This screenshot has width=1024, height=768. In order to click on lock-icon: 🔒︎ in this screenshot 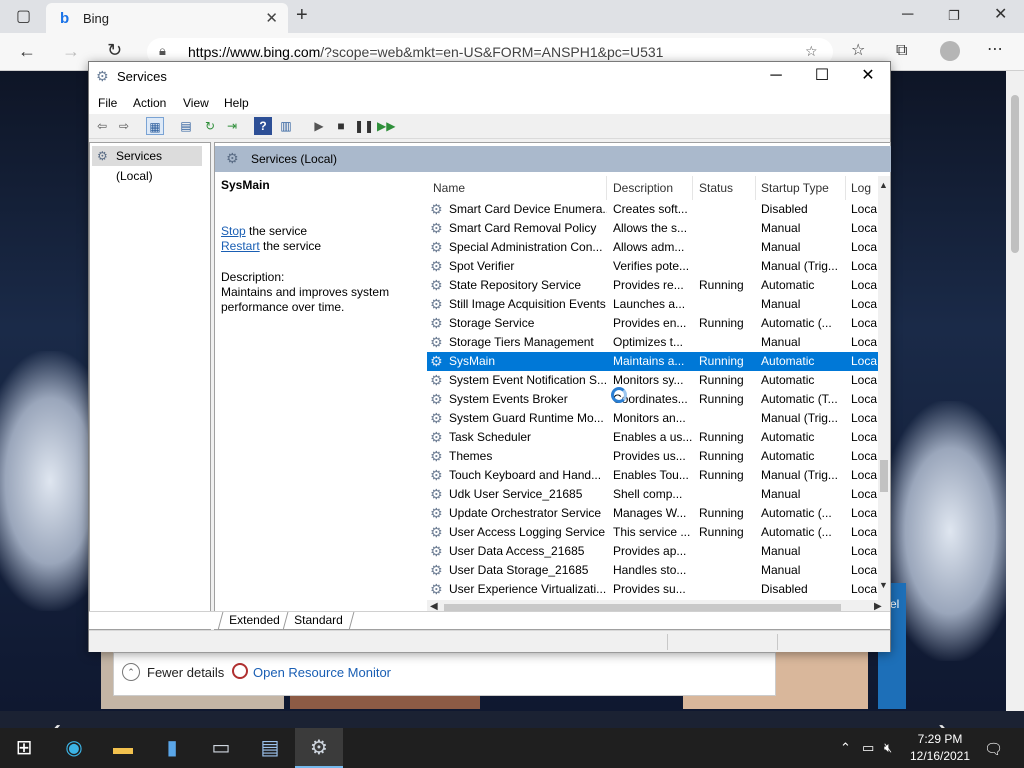, I will do `click(162, 51)`.